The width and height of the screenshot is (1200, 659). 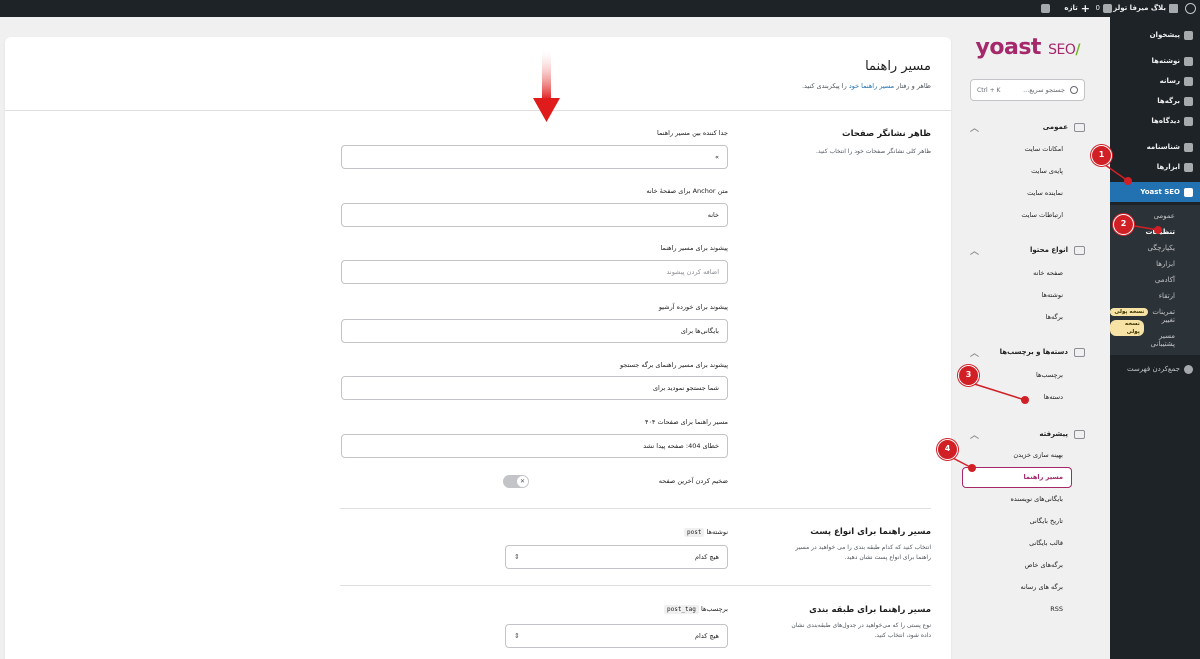 What do you see at coordinates (968, 375) in the screenshot?
I see `annotation-badge-3: 3` at bounding box center [968, 375].